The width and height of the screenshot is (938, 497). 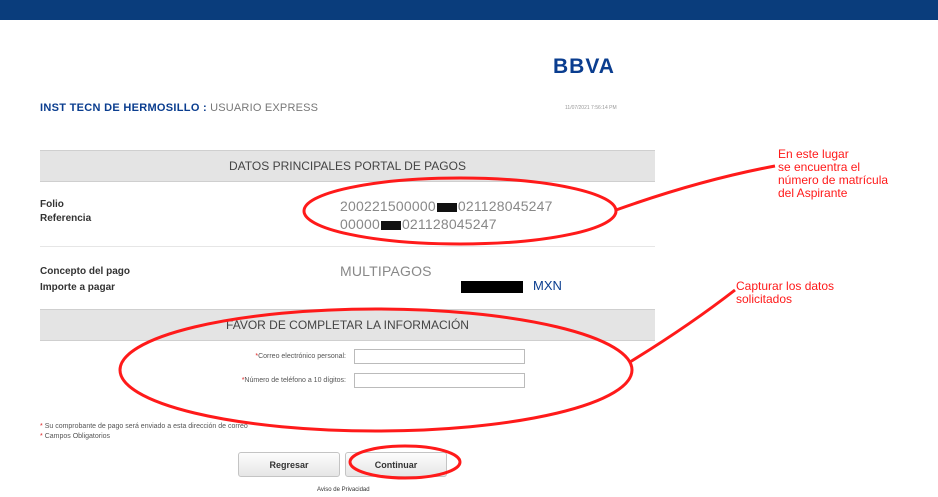 I want to click on institution-name: INST TECN DE HERMOSILLO :, so click(x=123, y=108).